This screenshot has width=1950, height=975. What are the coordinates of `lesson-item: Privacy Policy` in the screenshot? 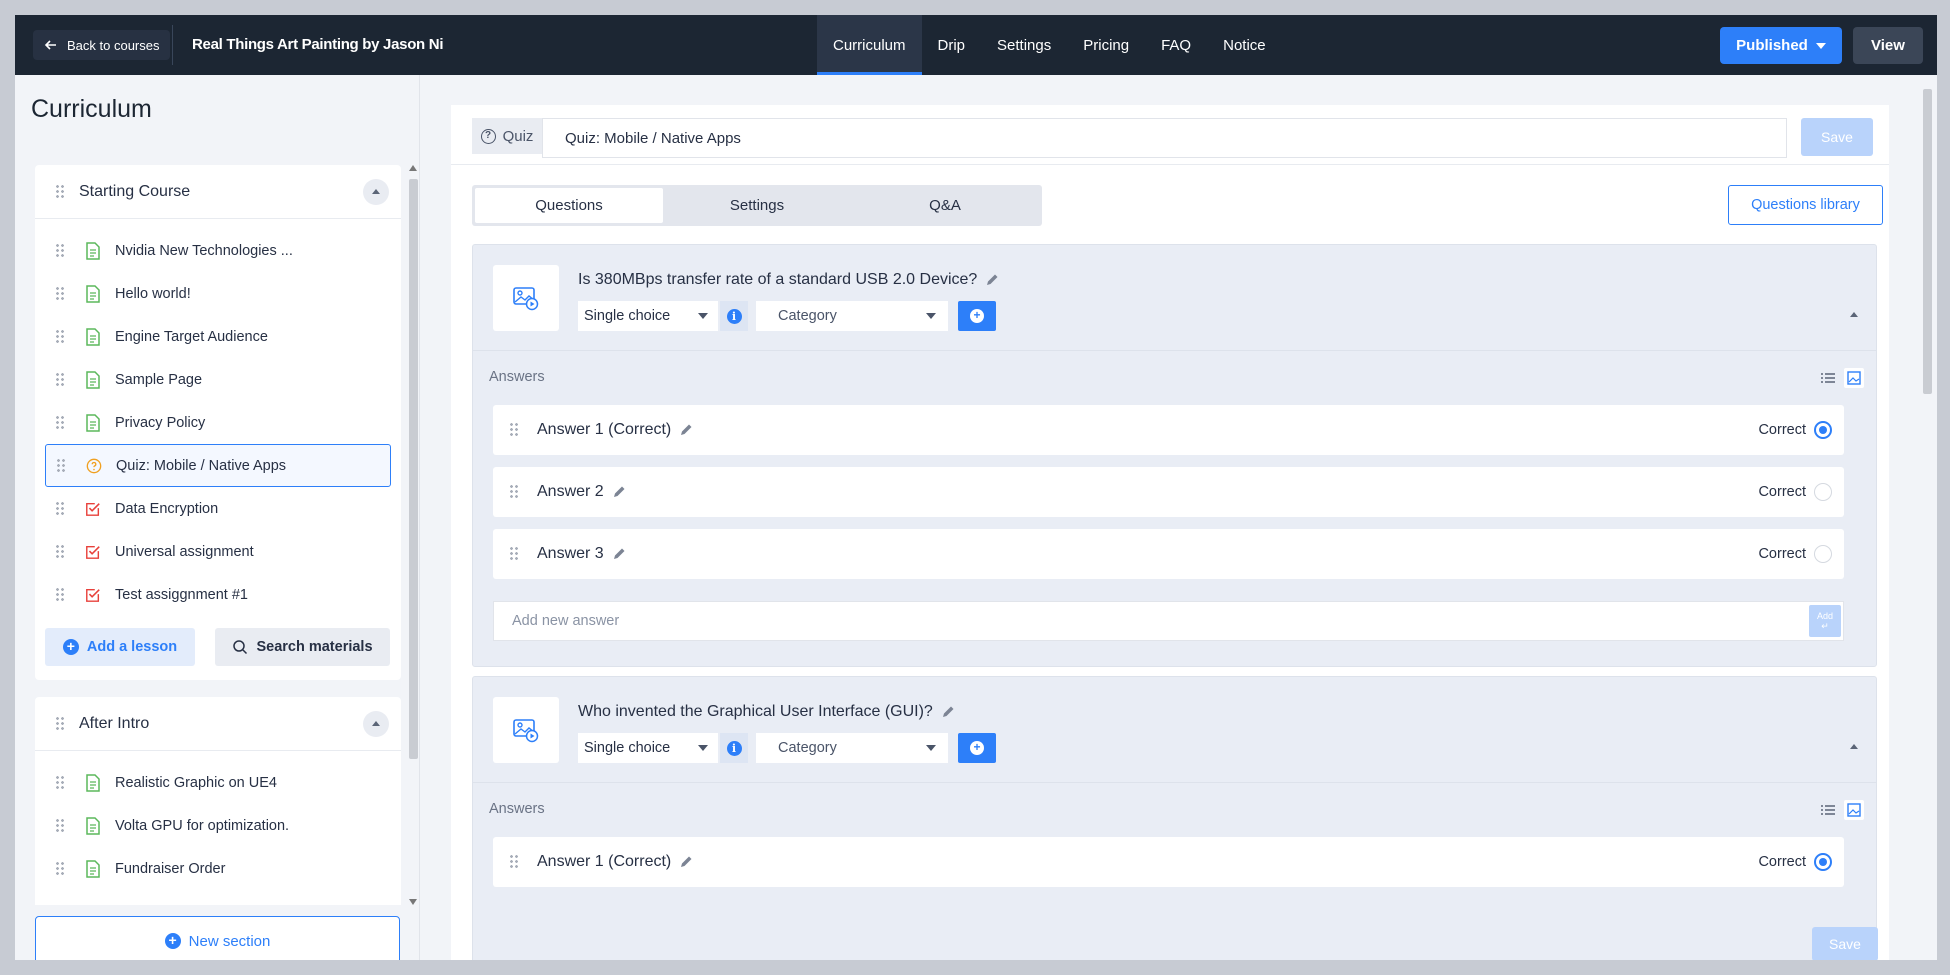 It's located at (218, 422).